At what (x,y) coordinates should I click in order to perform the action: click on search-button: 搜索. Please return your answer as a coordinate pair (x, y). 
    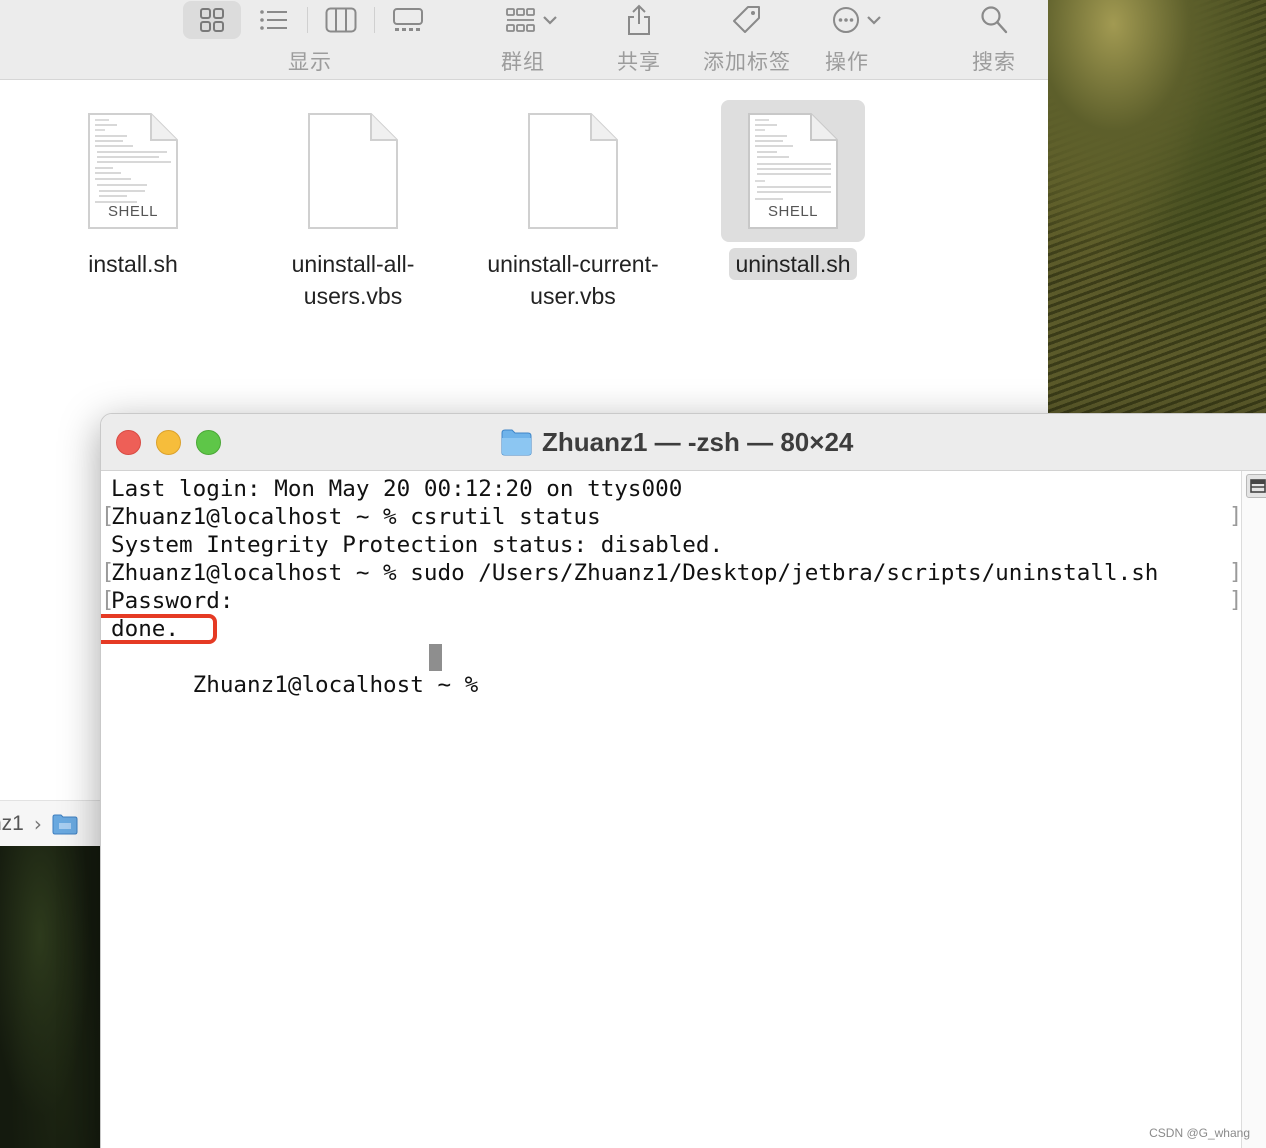
    Looking at the image, I should click on (994, 38).